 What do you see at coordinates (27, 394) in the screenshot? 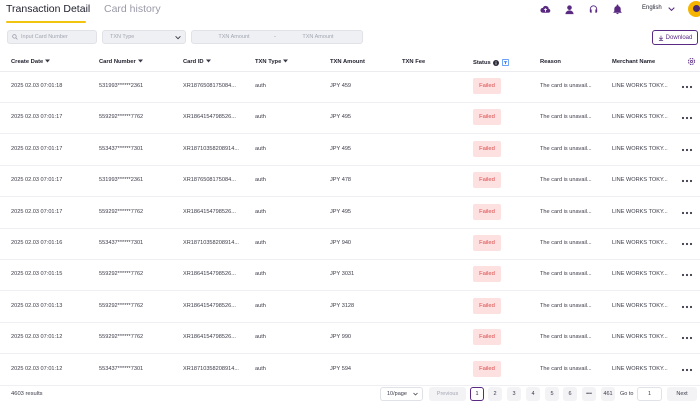
I see `results-count: 4603 results` at bounding box center [27, 394].